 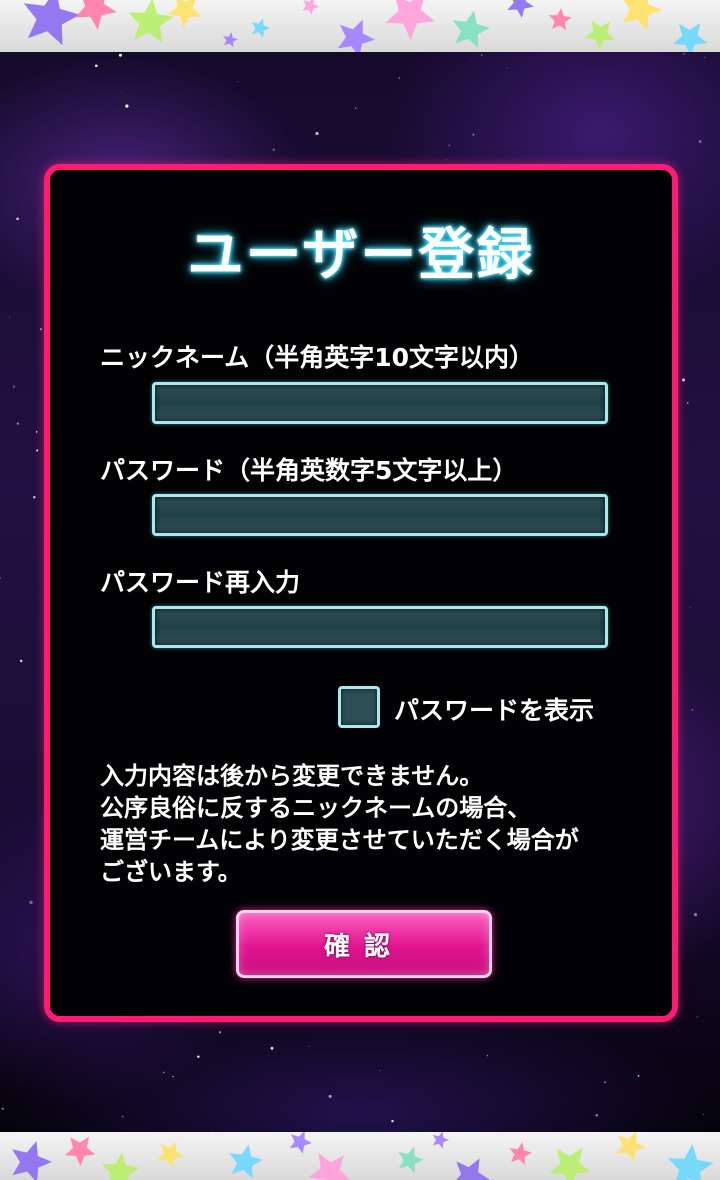 What do you see at coordinates (309, 470) in the screenshot?
I see `password-label: パスワード（半角英数字5文字以上）` at bounding box center [309, 470].